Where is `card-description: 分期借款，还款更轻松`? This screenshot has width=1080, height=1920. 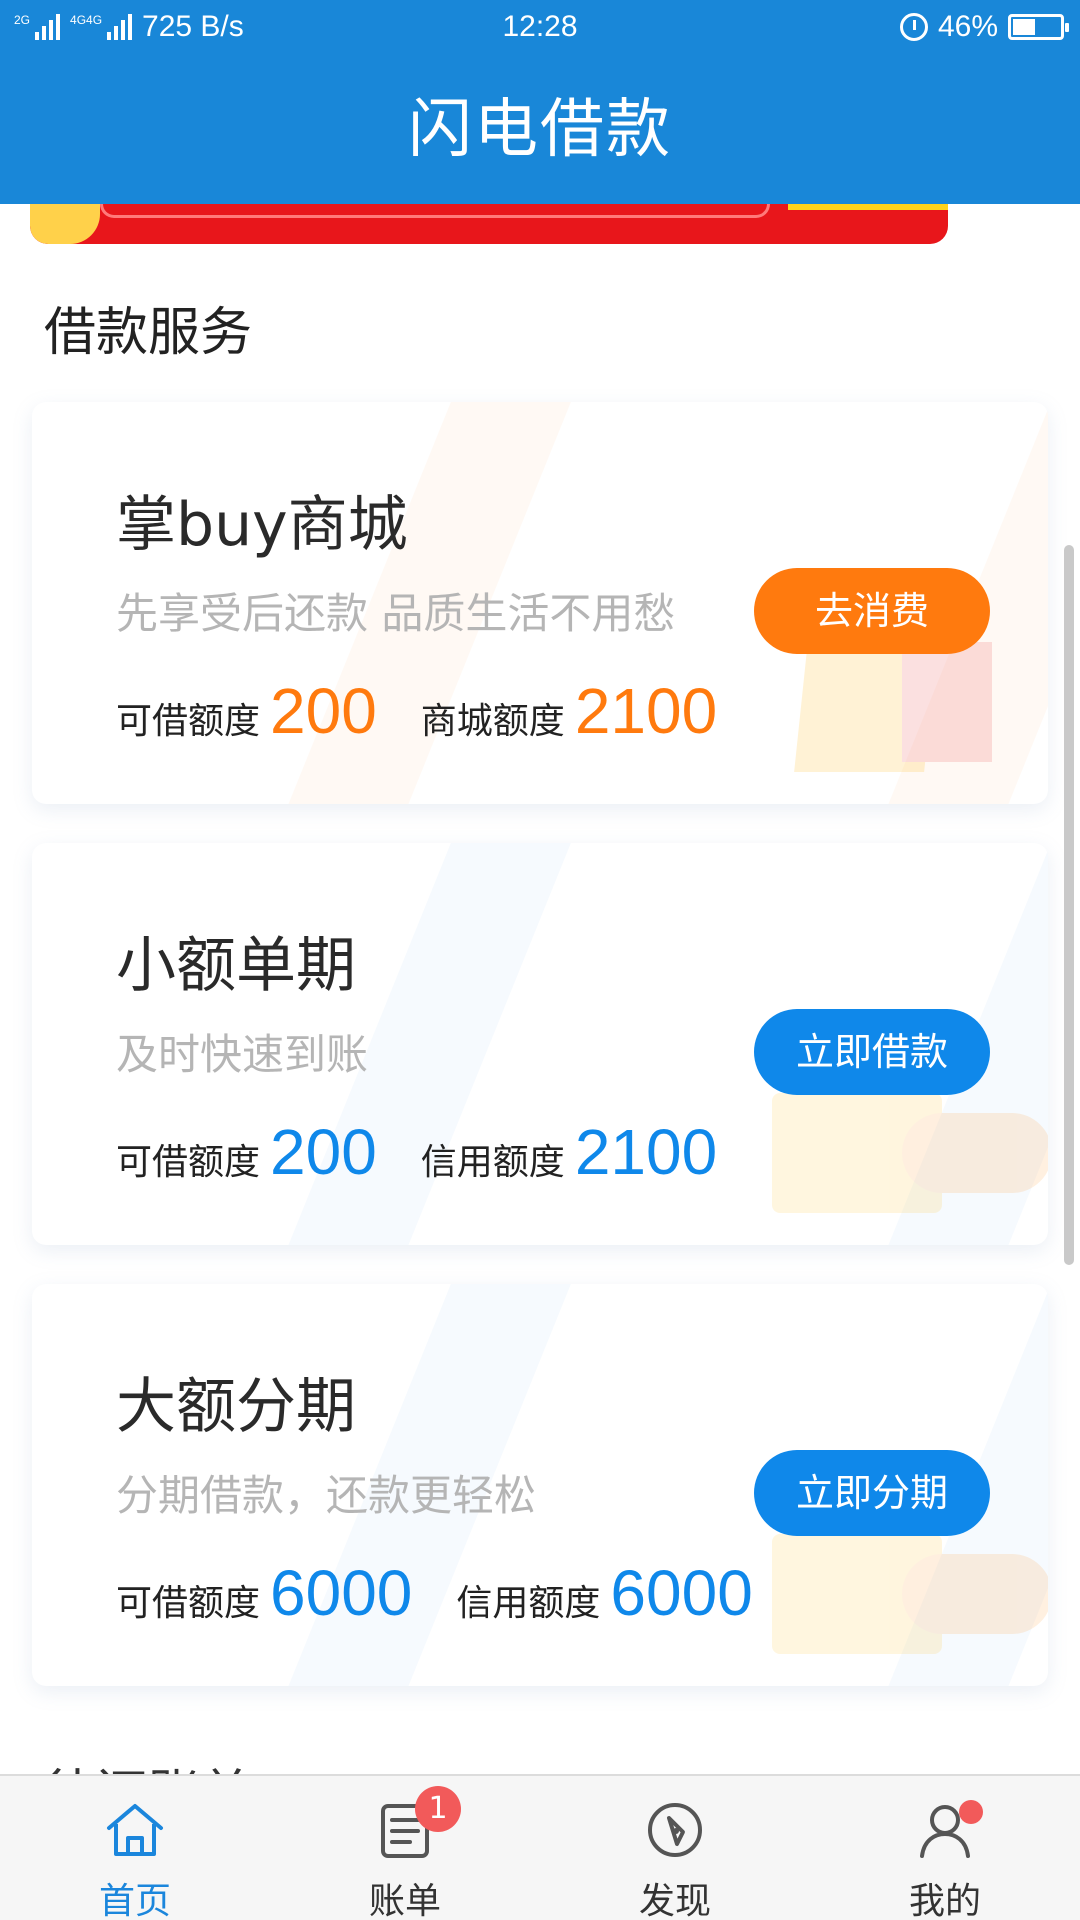
card-description: 分期借款，还款更轻松 is located at coordinates (326, 1495).